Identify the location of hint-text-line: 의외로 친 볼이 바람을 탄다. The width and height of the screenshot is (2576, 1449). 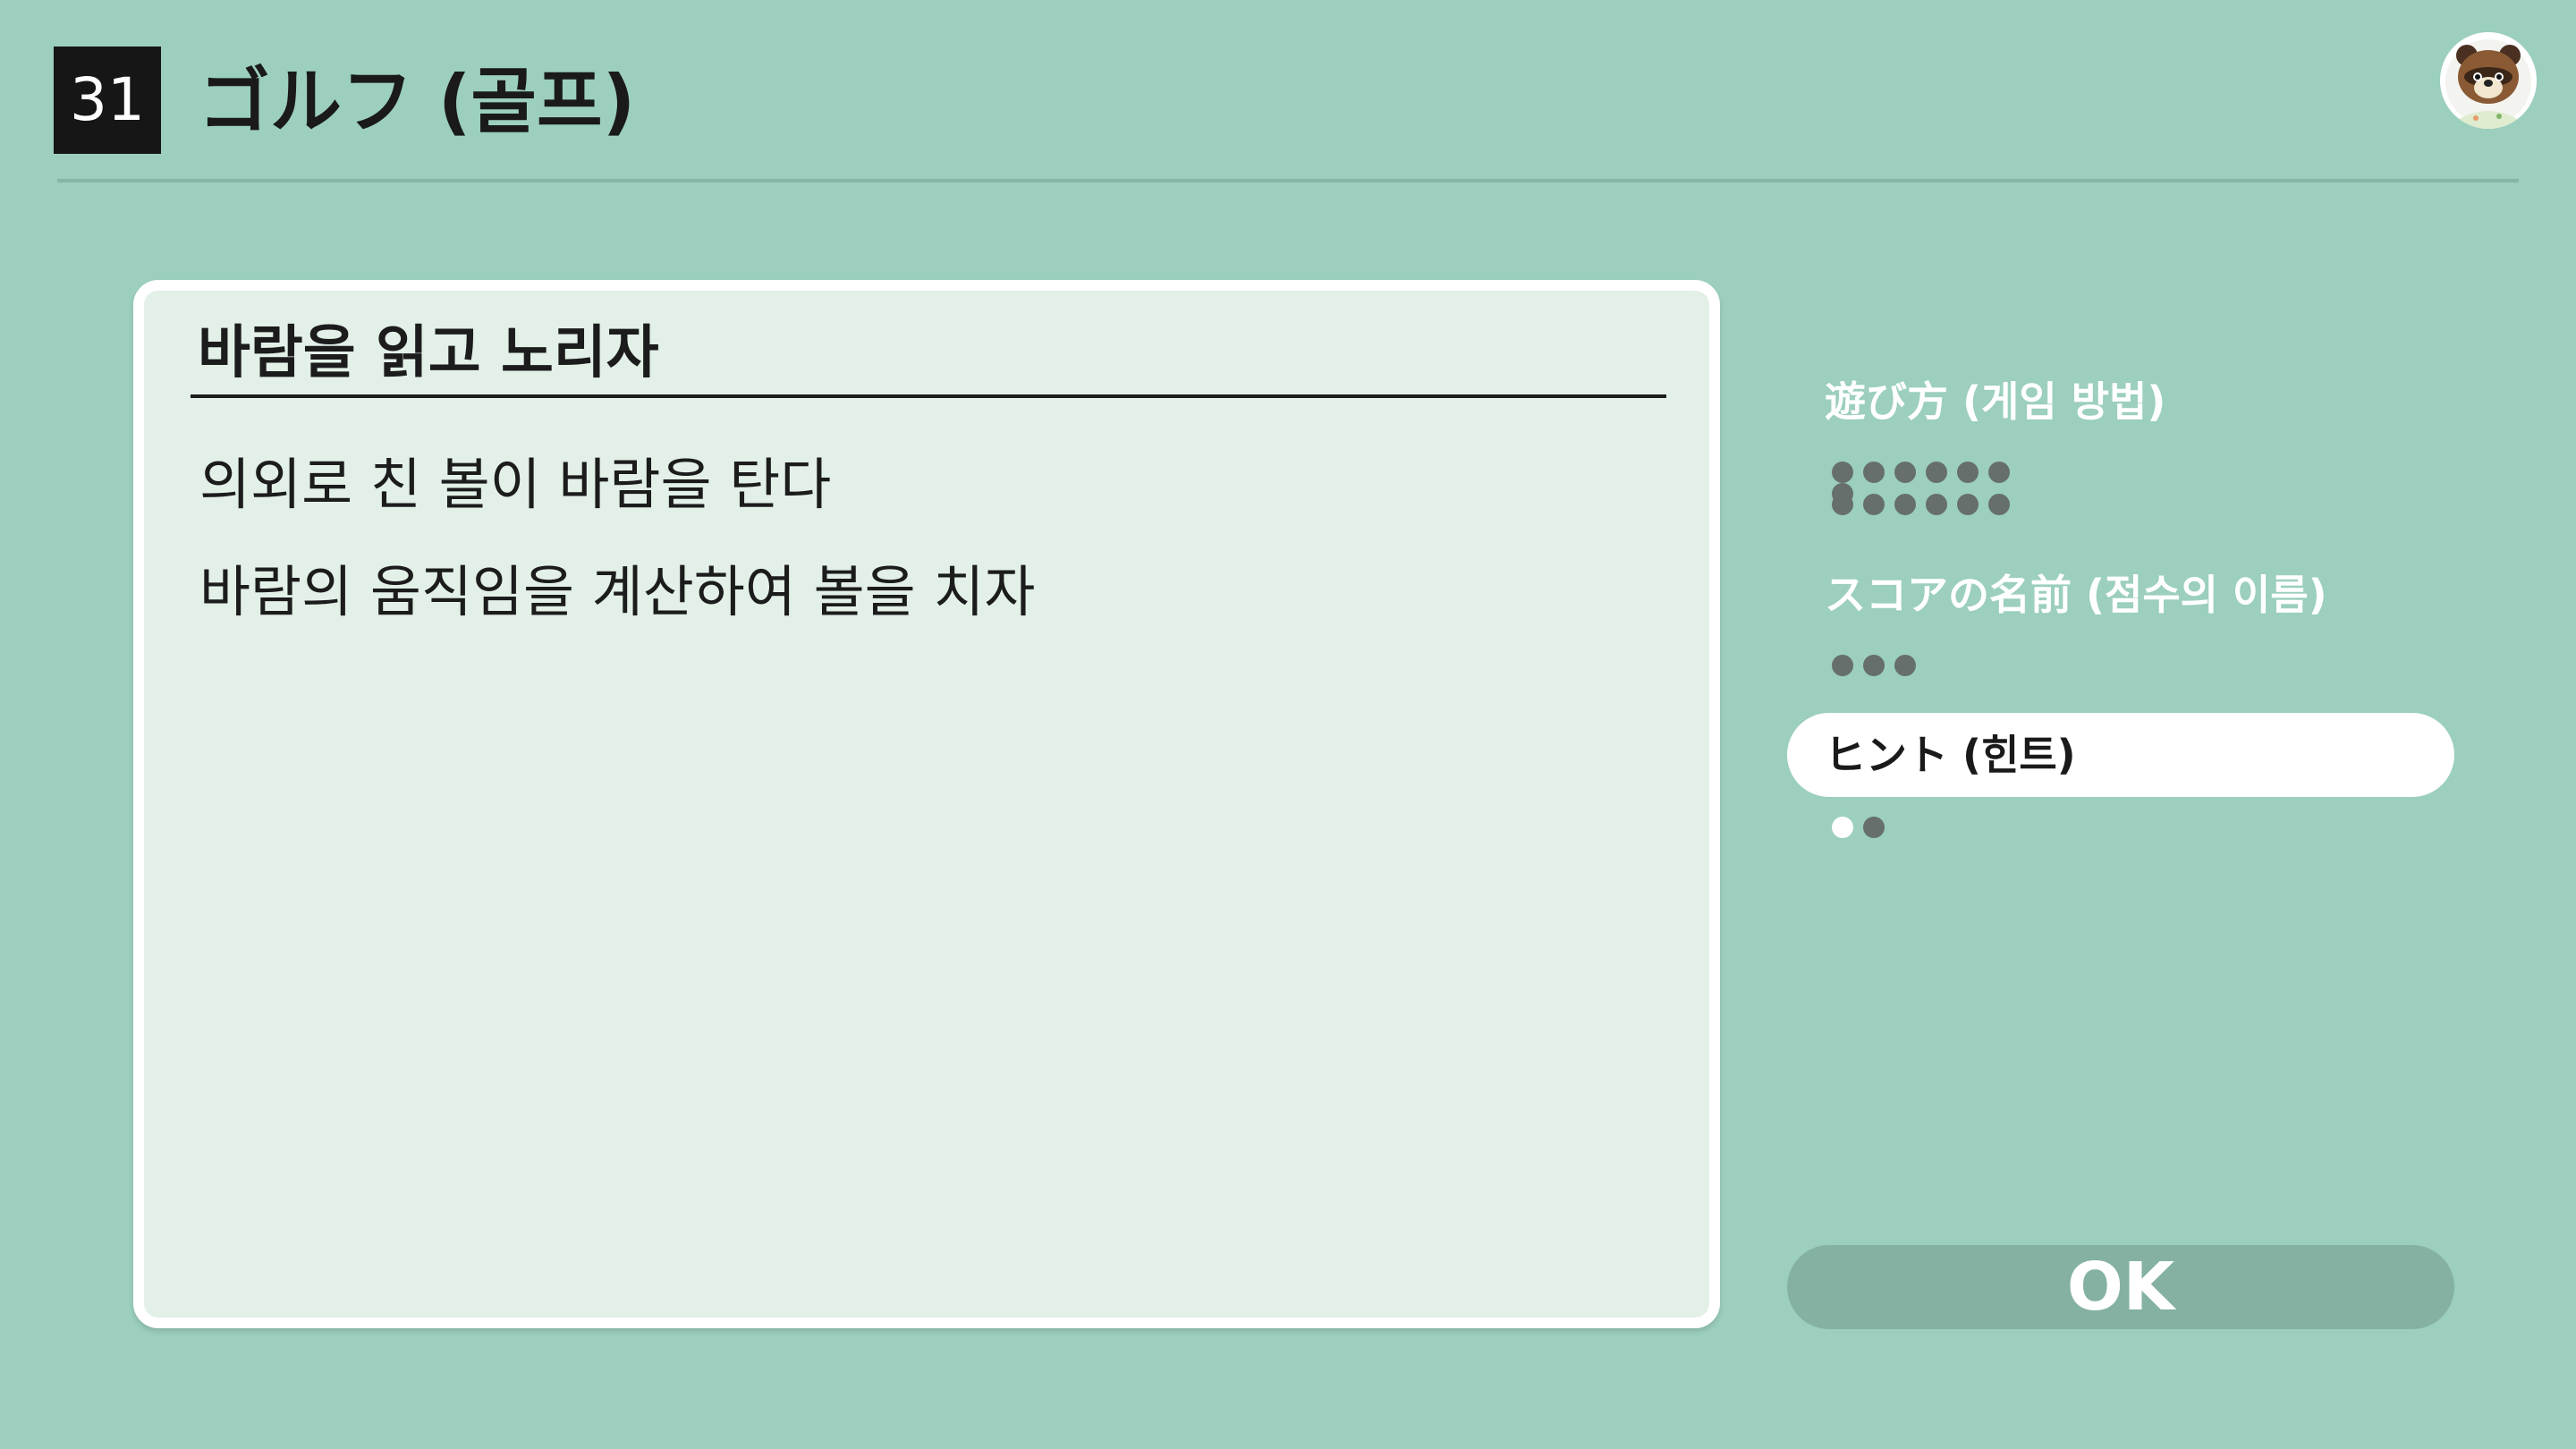
(515, 484).